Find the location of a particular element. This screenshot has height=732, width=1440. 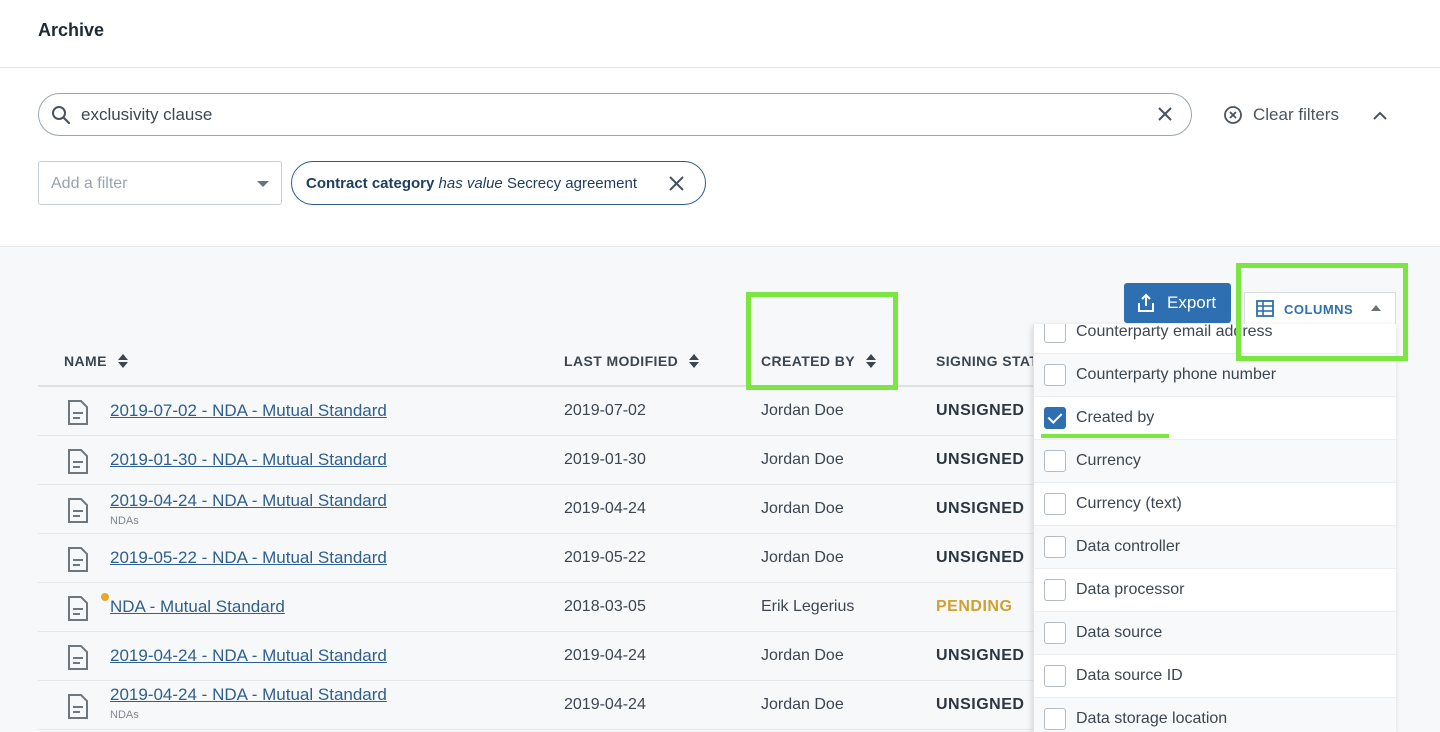

highlight-created-by-header is located at coordinates (822, 341).